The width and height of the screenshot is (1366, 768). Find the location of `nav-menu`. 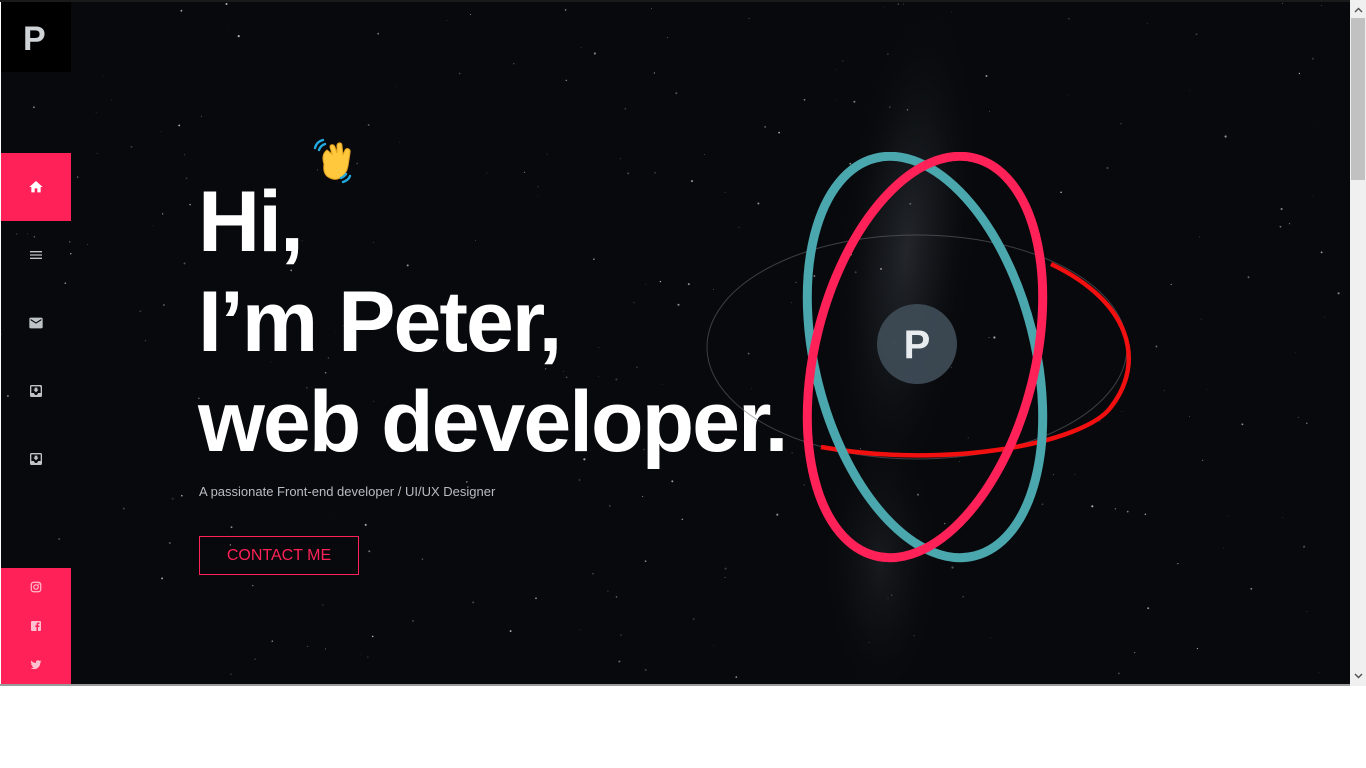

nav-menu is located at coordinates (36, 255).